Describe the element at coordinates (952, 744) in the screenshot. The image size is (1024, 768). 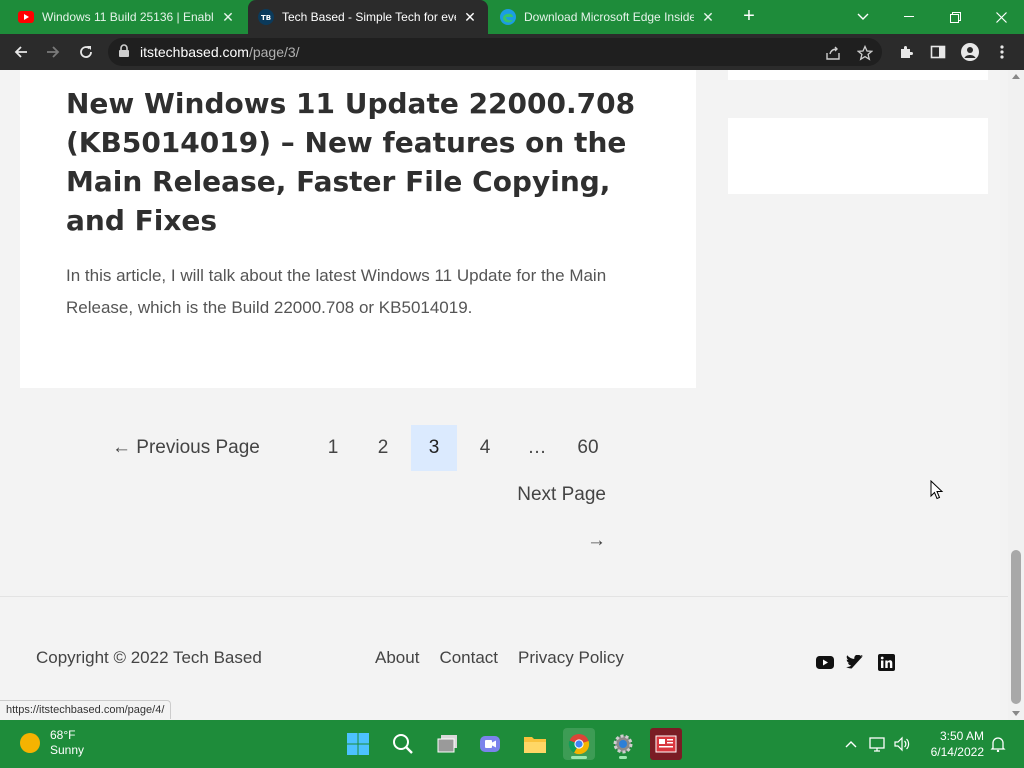
I see `system-clock: 3:50 AM 6/14/2022` at that location.